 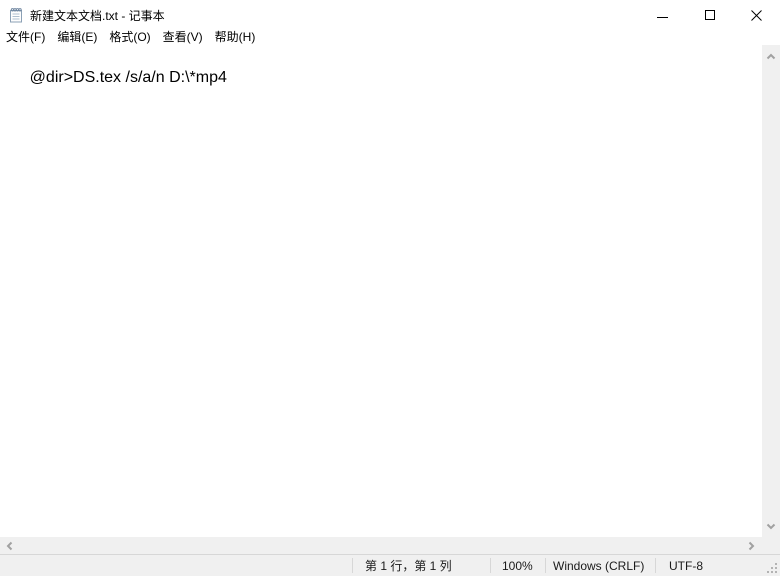 I want to click on menu-help: 帮助(H), so click(x=235, y=37).